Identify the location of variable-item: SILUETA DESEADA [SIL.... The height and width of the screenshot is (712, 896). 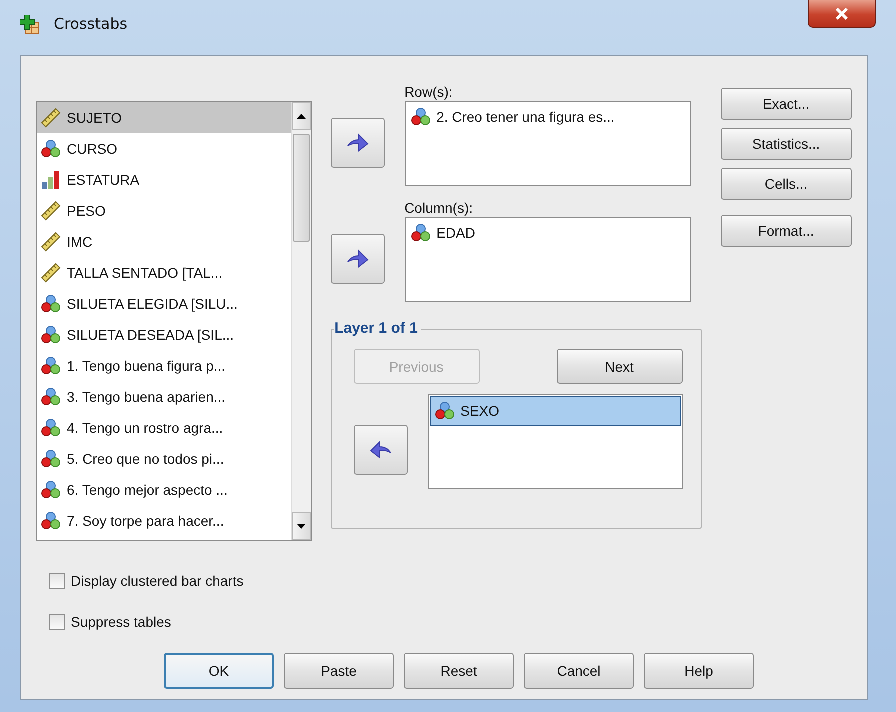
(164, 334).